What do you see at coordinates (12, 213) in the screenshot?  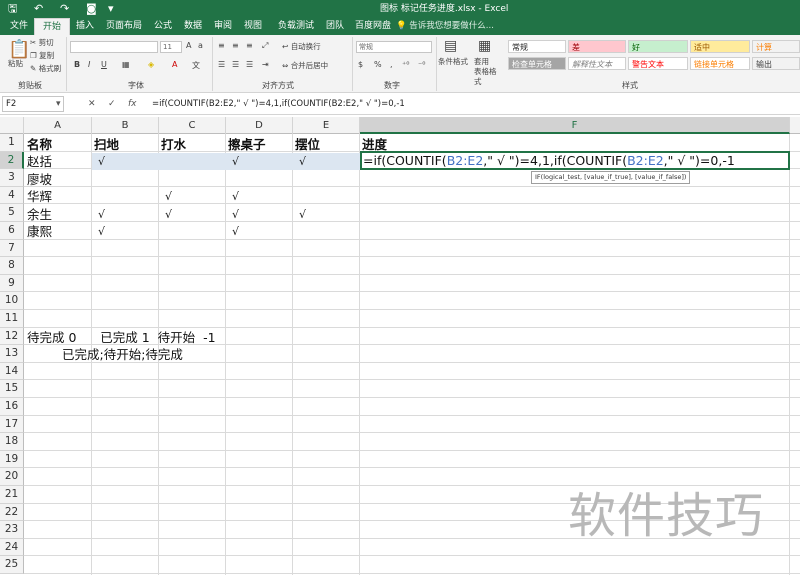 I see `row-header-5: 5` at bounding box center [12, 213].